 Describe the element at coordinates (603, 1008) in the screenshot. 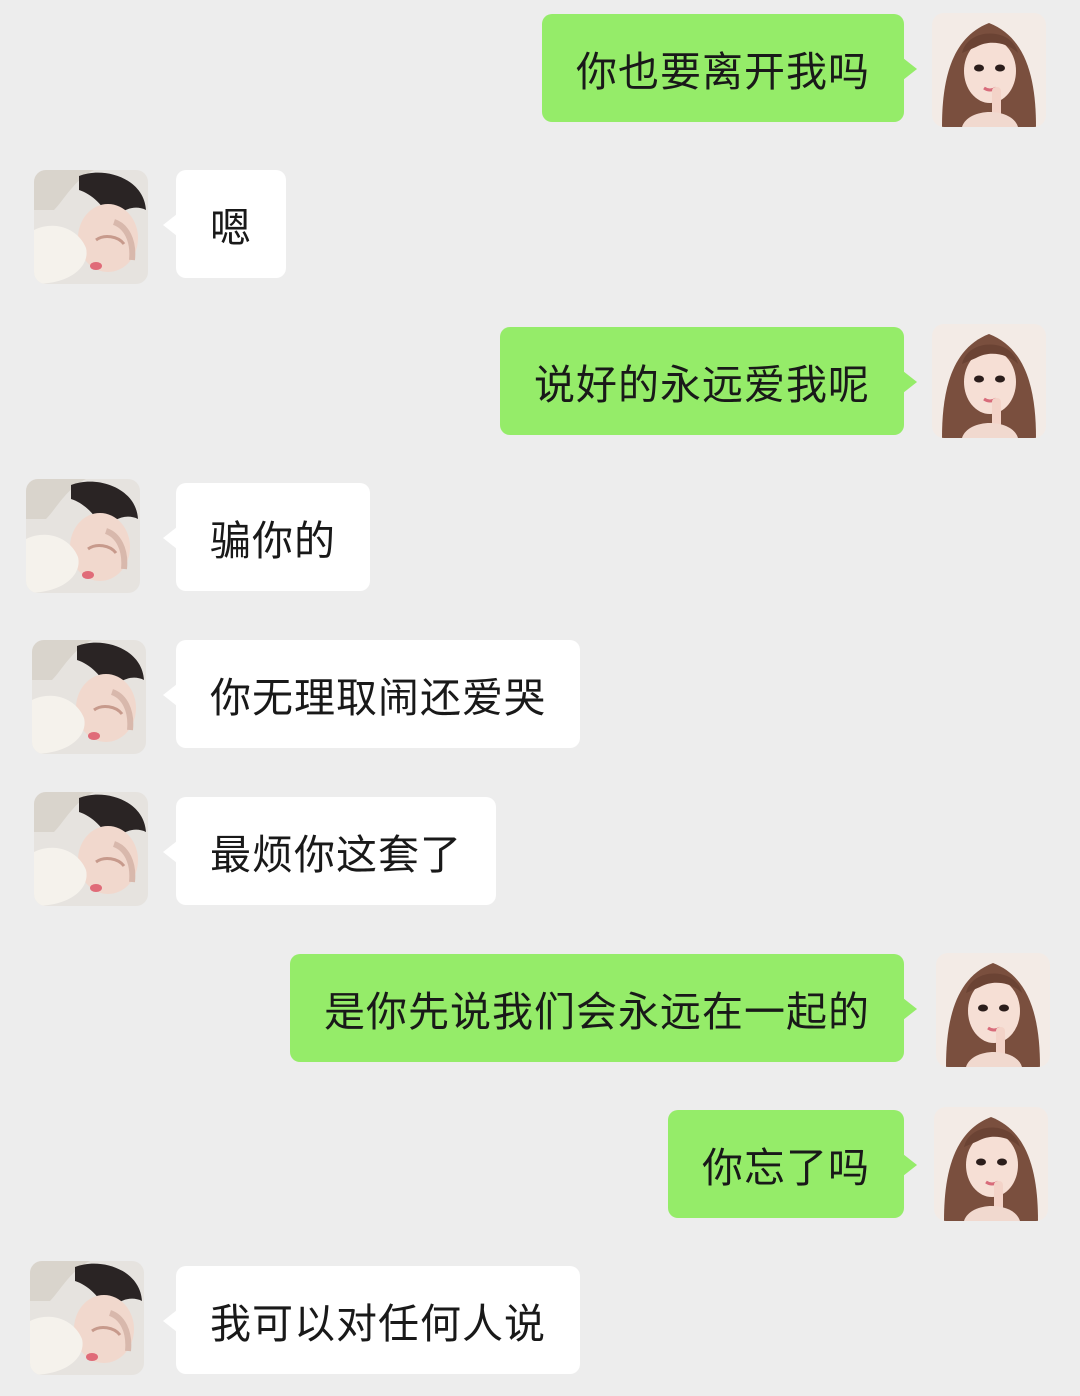

I see `message-bubble-outgoing: 是你先说我们会永远在一起的` at that location.